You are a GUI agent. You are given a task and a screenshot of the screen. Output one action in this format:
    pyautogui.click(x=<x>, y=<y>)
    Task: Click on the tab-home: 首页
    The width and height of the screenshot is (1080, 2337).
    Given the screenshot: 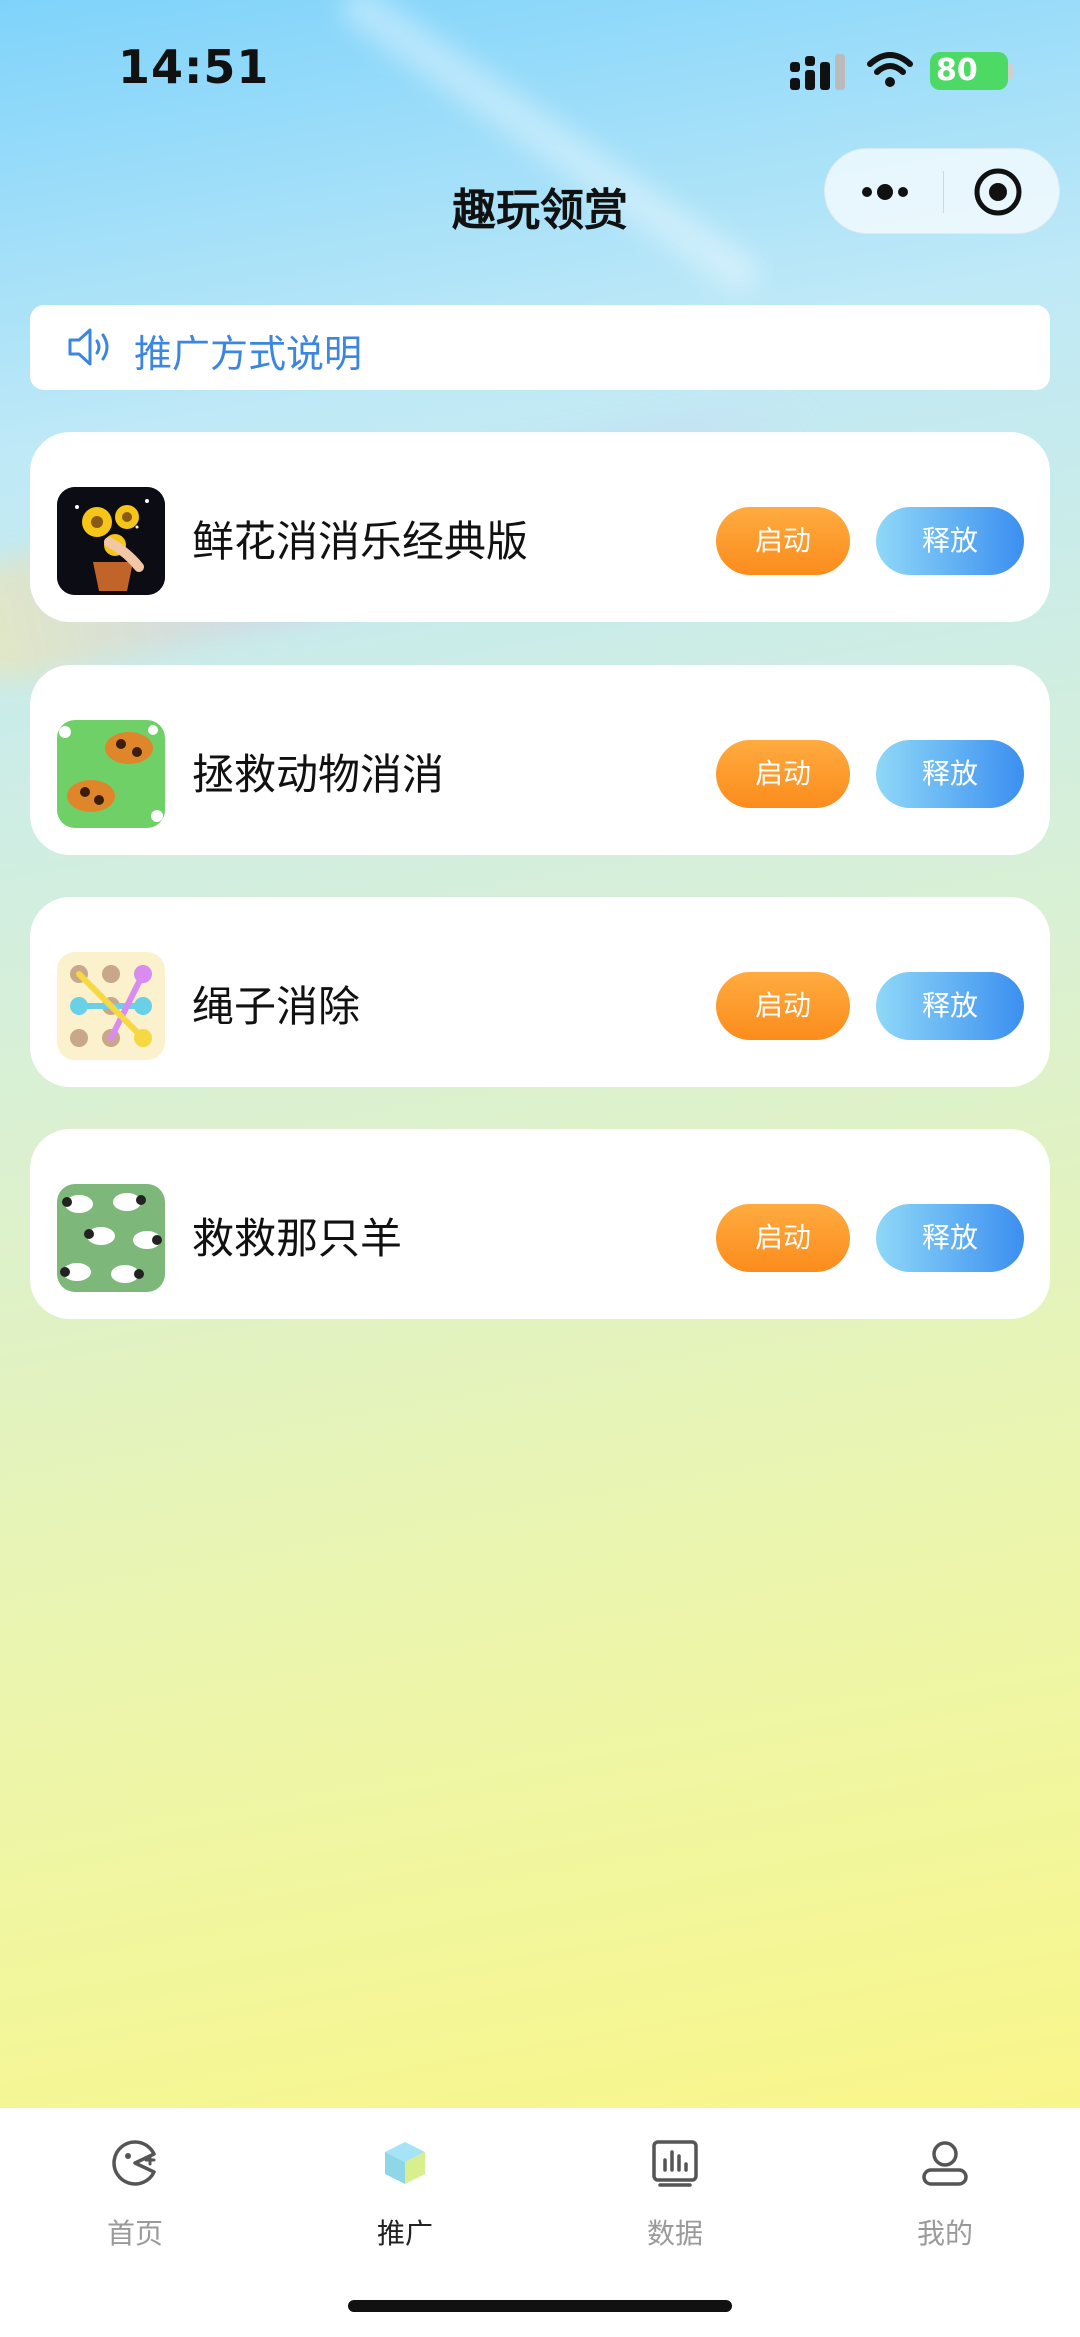 What is the action you would take?
    pyautogui.click(x=135, y=2189)
    